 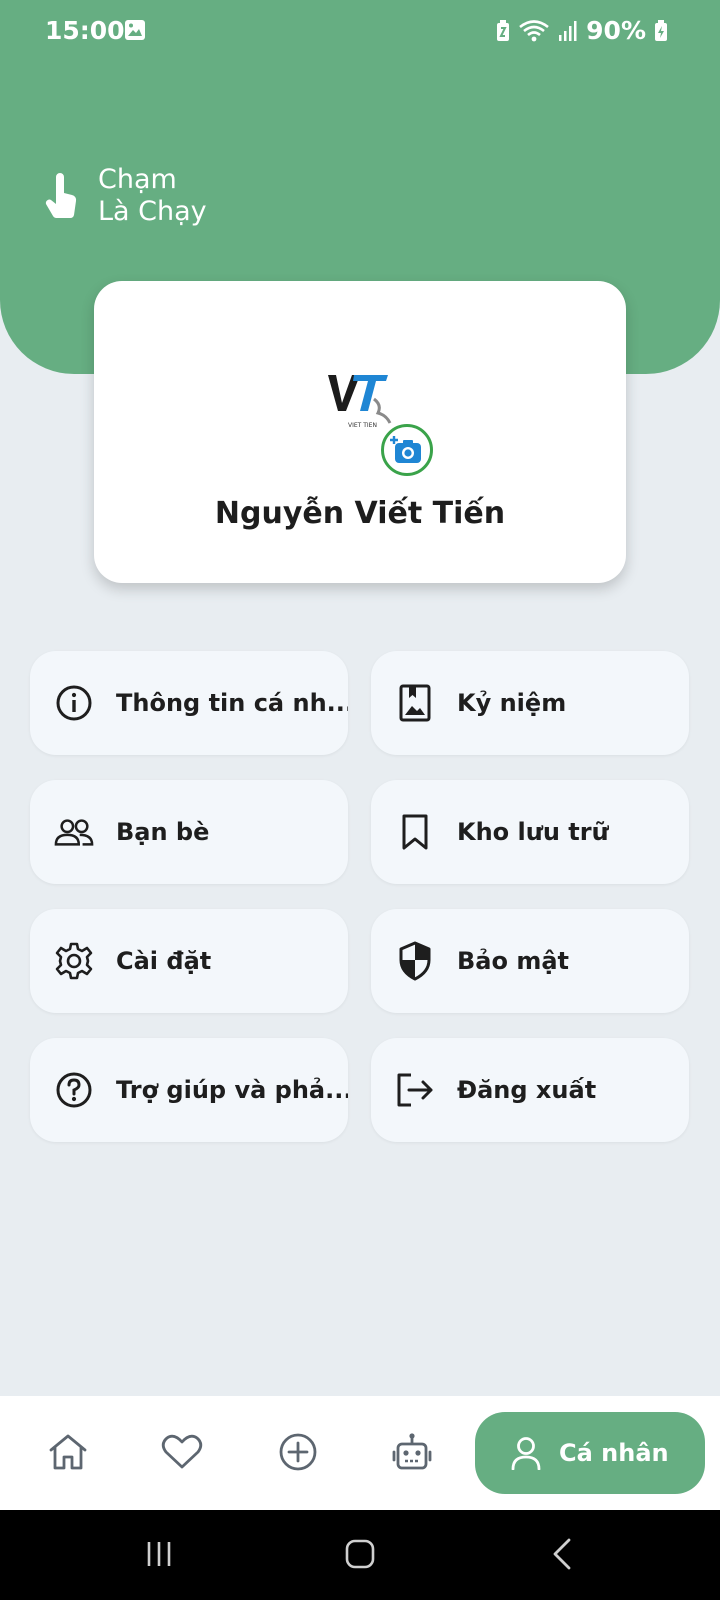 I want to click on recent-apps-button, so click(x=159, y=1554).